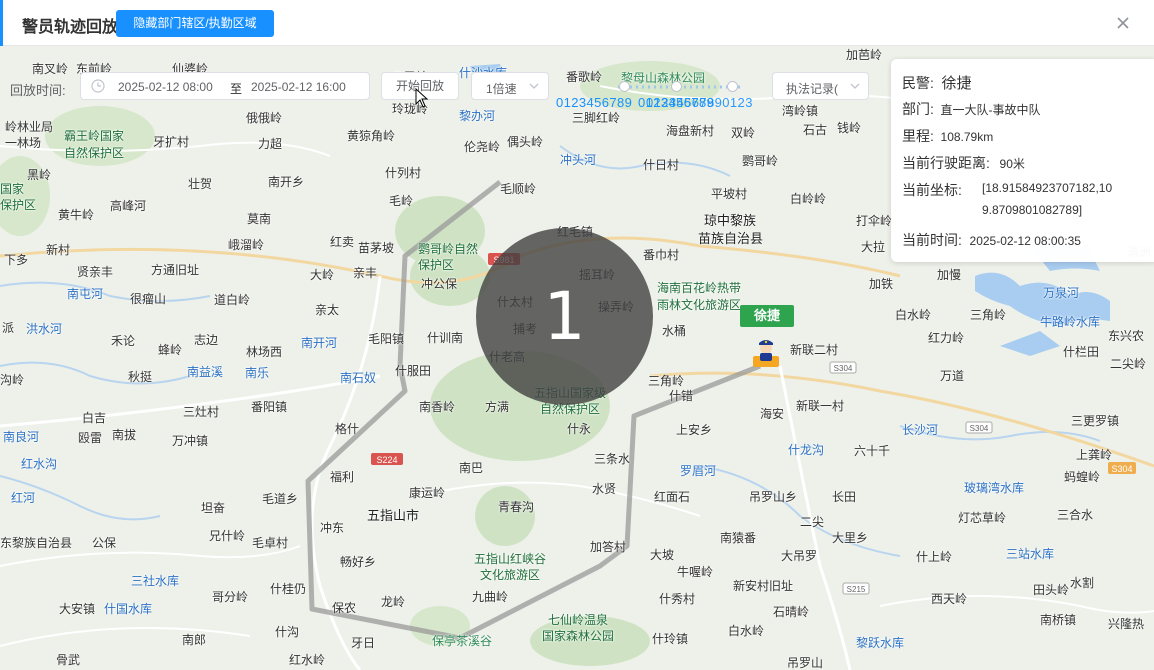  I want to click on map-place-label: 吊罗山, so click(805, 663).